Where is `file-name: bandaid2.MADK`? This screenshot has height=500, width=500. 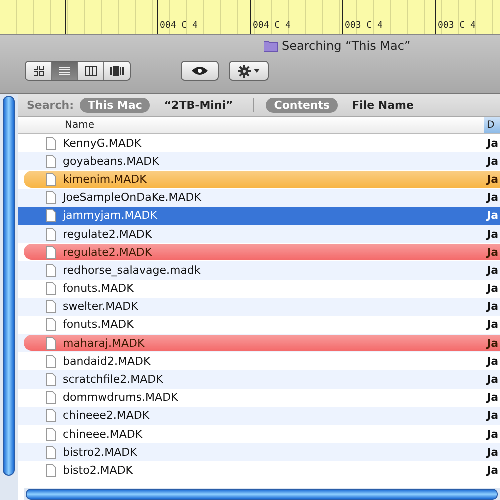
file-name: bandaid2.MADK is located at coordinates (107, 361).